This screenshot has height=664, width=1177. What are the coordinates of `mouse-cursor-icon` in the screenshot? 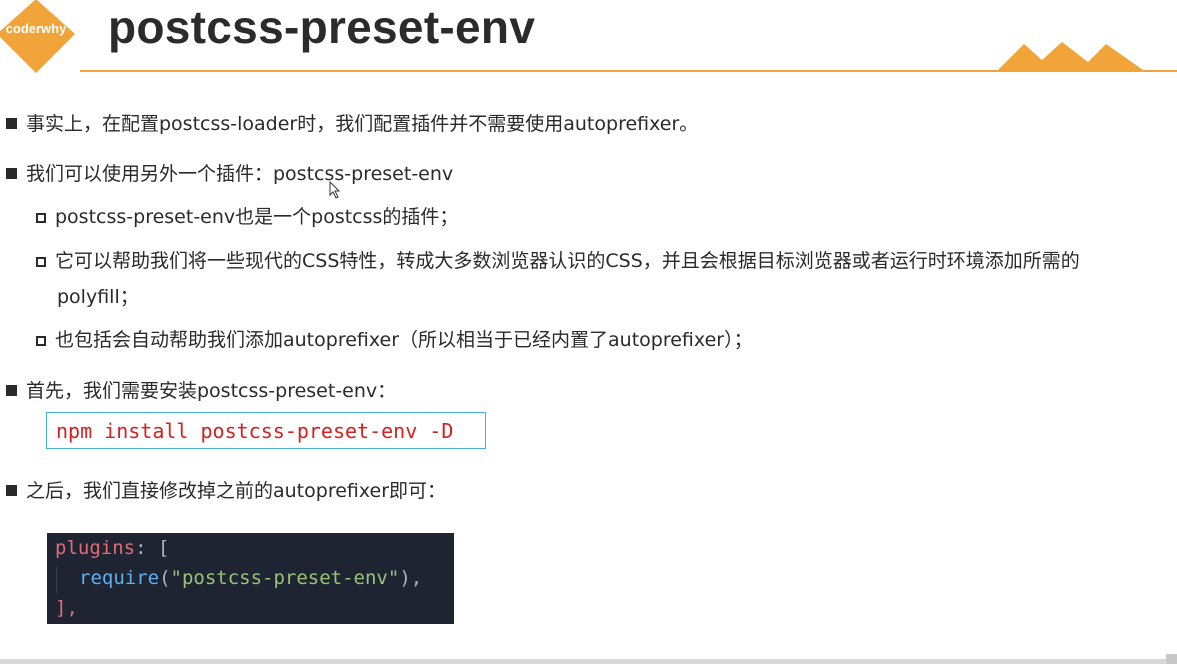 It's located at (335, 190).